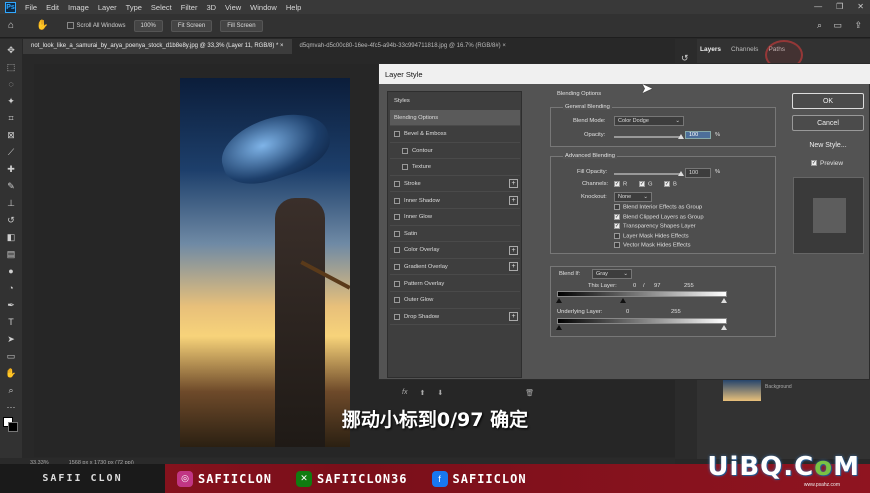  I want to click on path-select-tool-icon: ➤, so click(11, 339).